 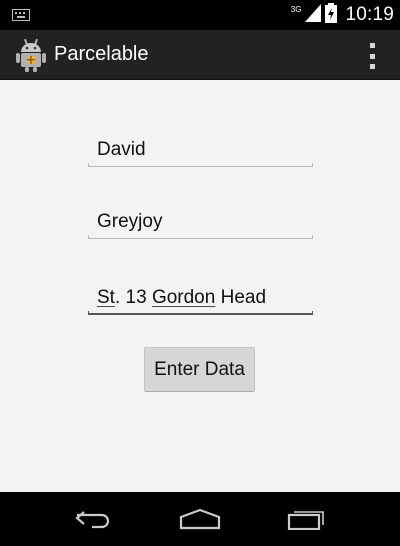 I want to click on overflow-menu-icon, so click(x=372, y=56).